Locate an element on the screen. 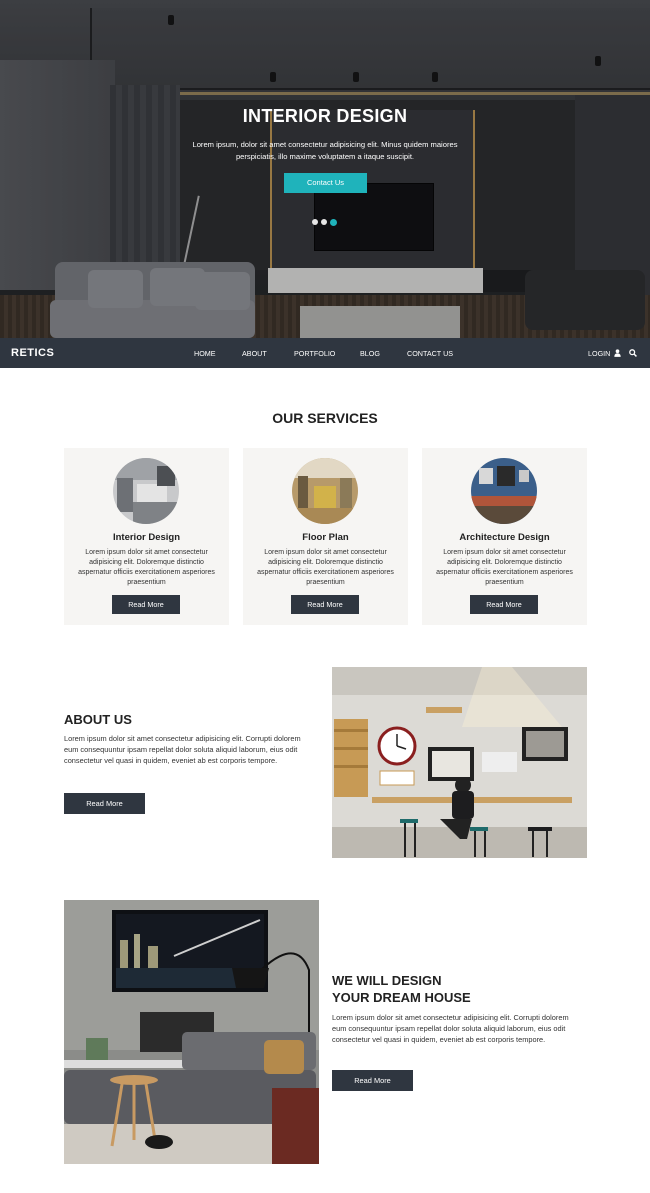  service-card-title: Interior Design is located at coordinates (146, 537).